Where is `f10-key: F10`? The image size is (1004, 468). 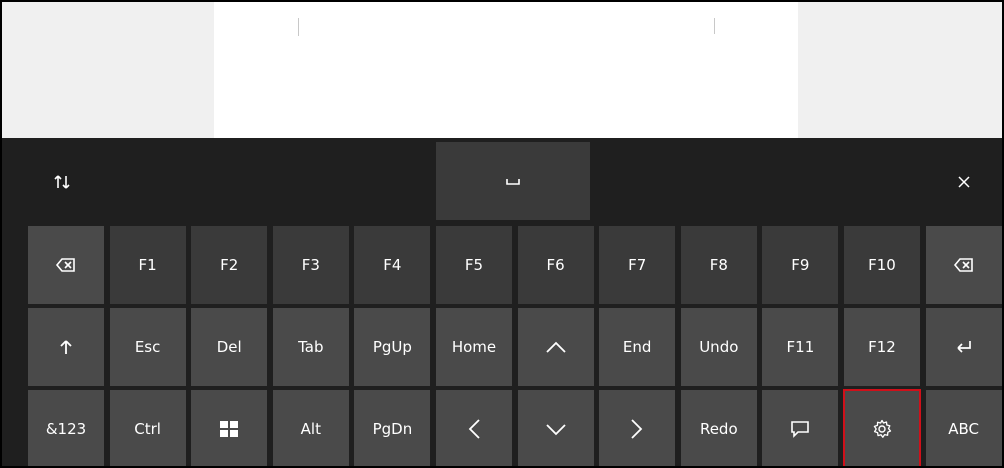 f10-key: F10 is located at coordinates (882, 265).